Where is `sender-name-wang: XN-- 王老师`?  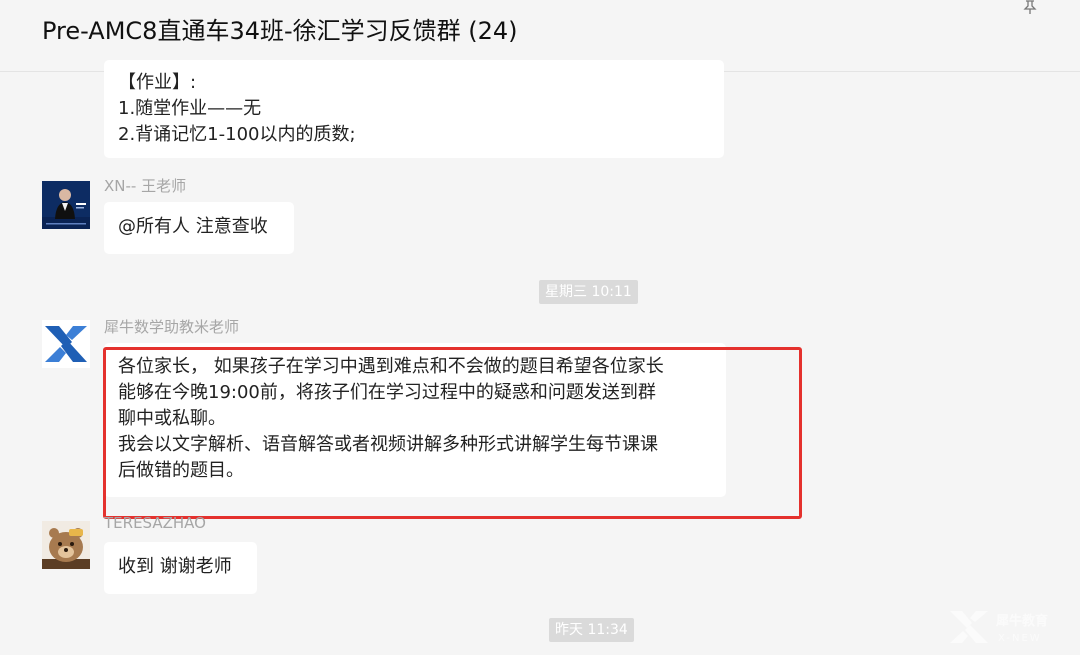 sender-name-wang: XN-- 王老师 is located at coordinates (145, 186).